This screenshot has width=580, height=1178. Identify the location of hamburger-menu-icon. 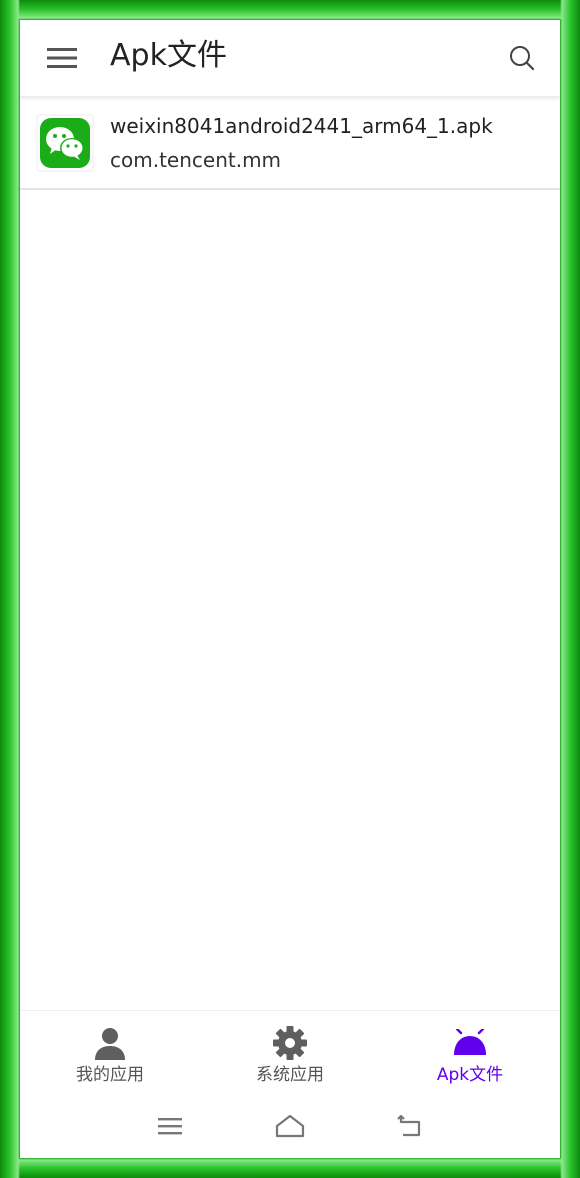
(62, 58).